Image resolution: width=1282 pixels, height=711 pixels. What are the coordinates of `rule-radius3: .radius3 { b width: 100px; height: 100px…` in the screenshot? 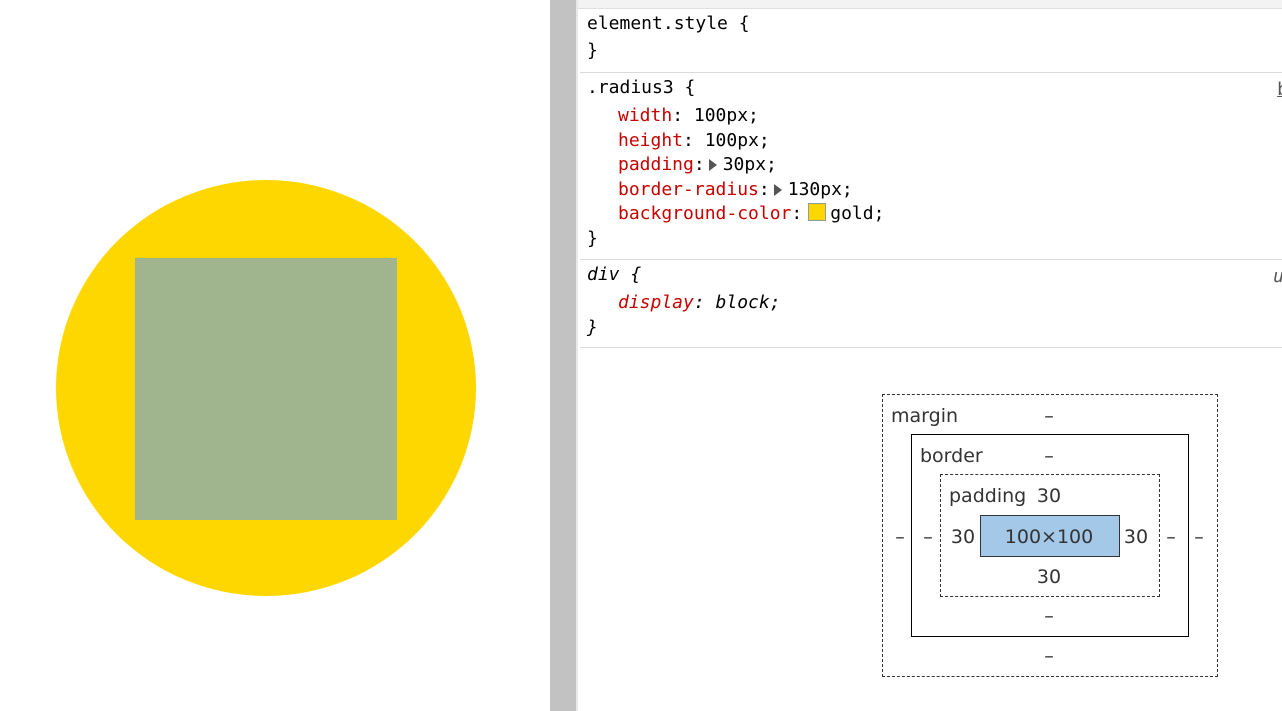 It's located at (931, 166).